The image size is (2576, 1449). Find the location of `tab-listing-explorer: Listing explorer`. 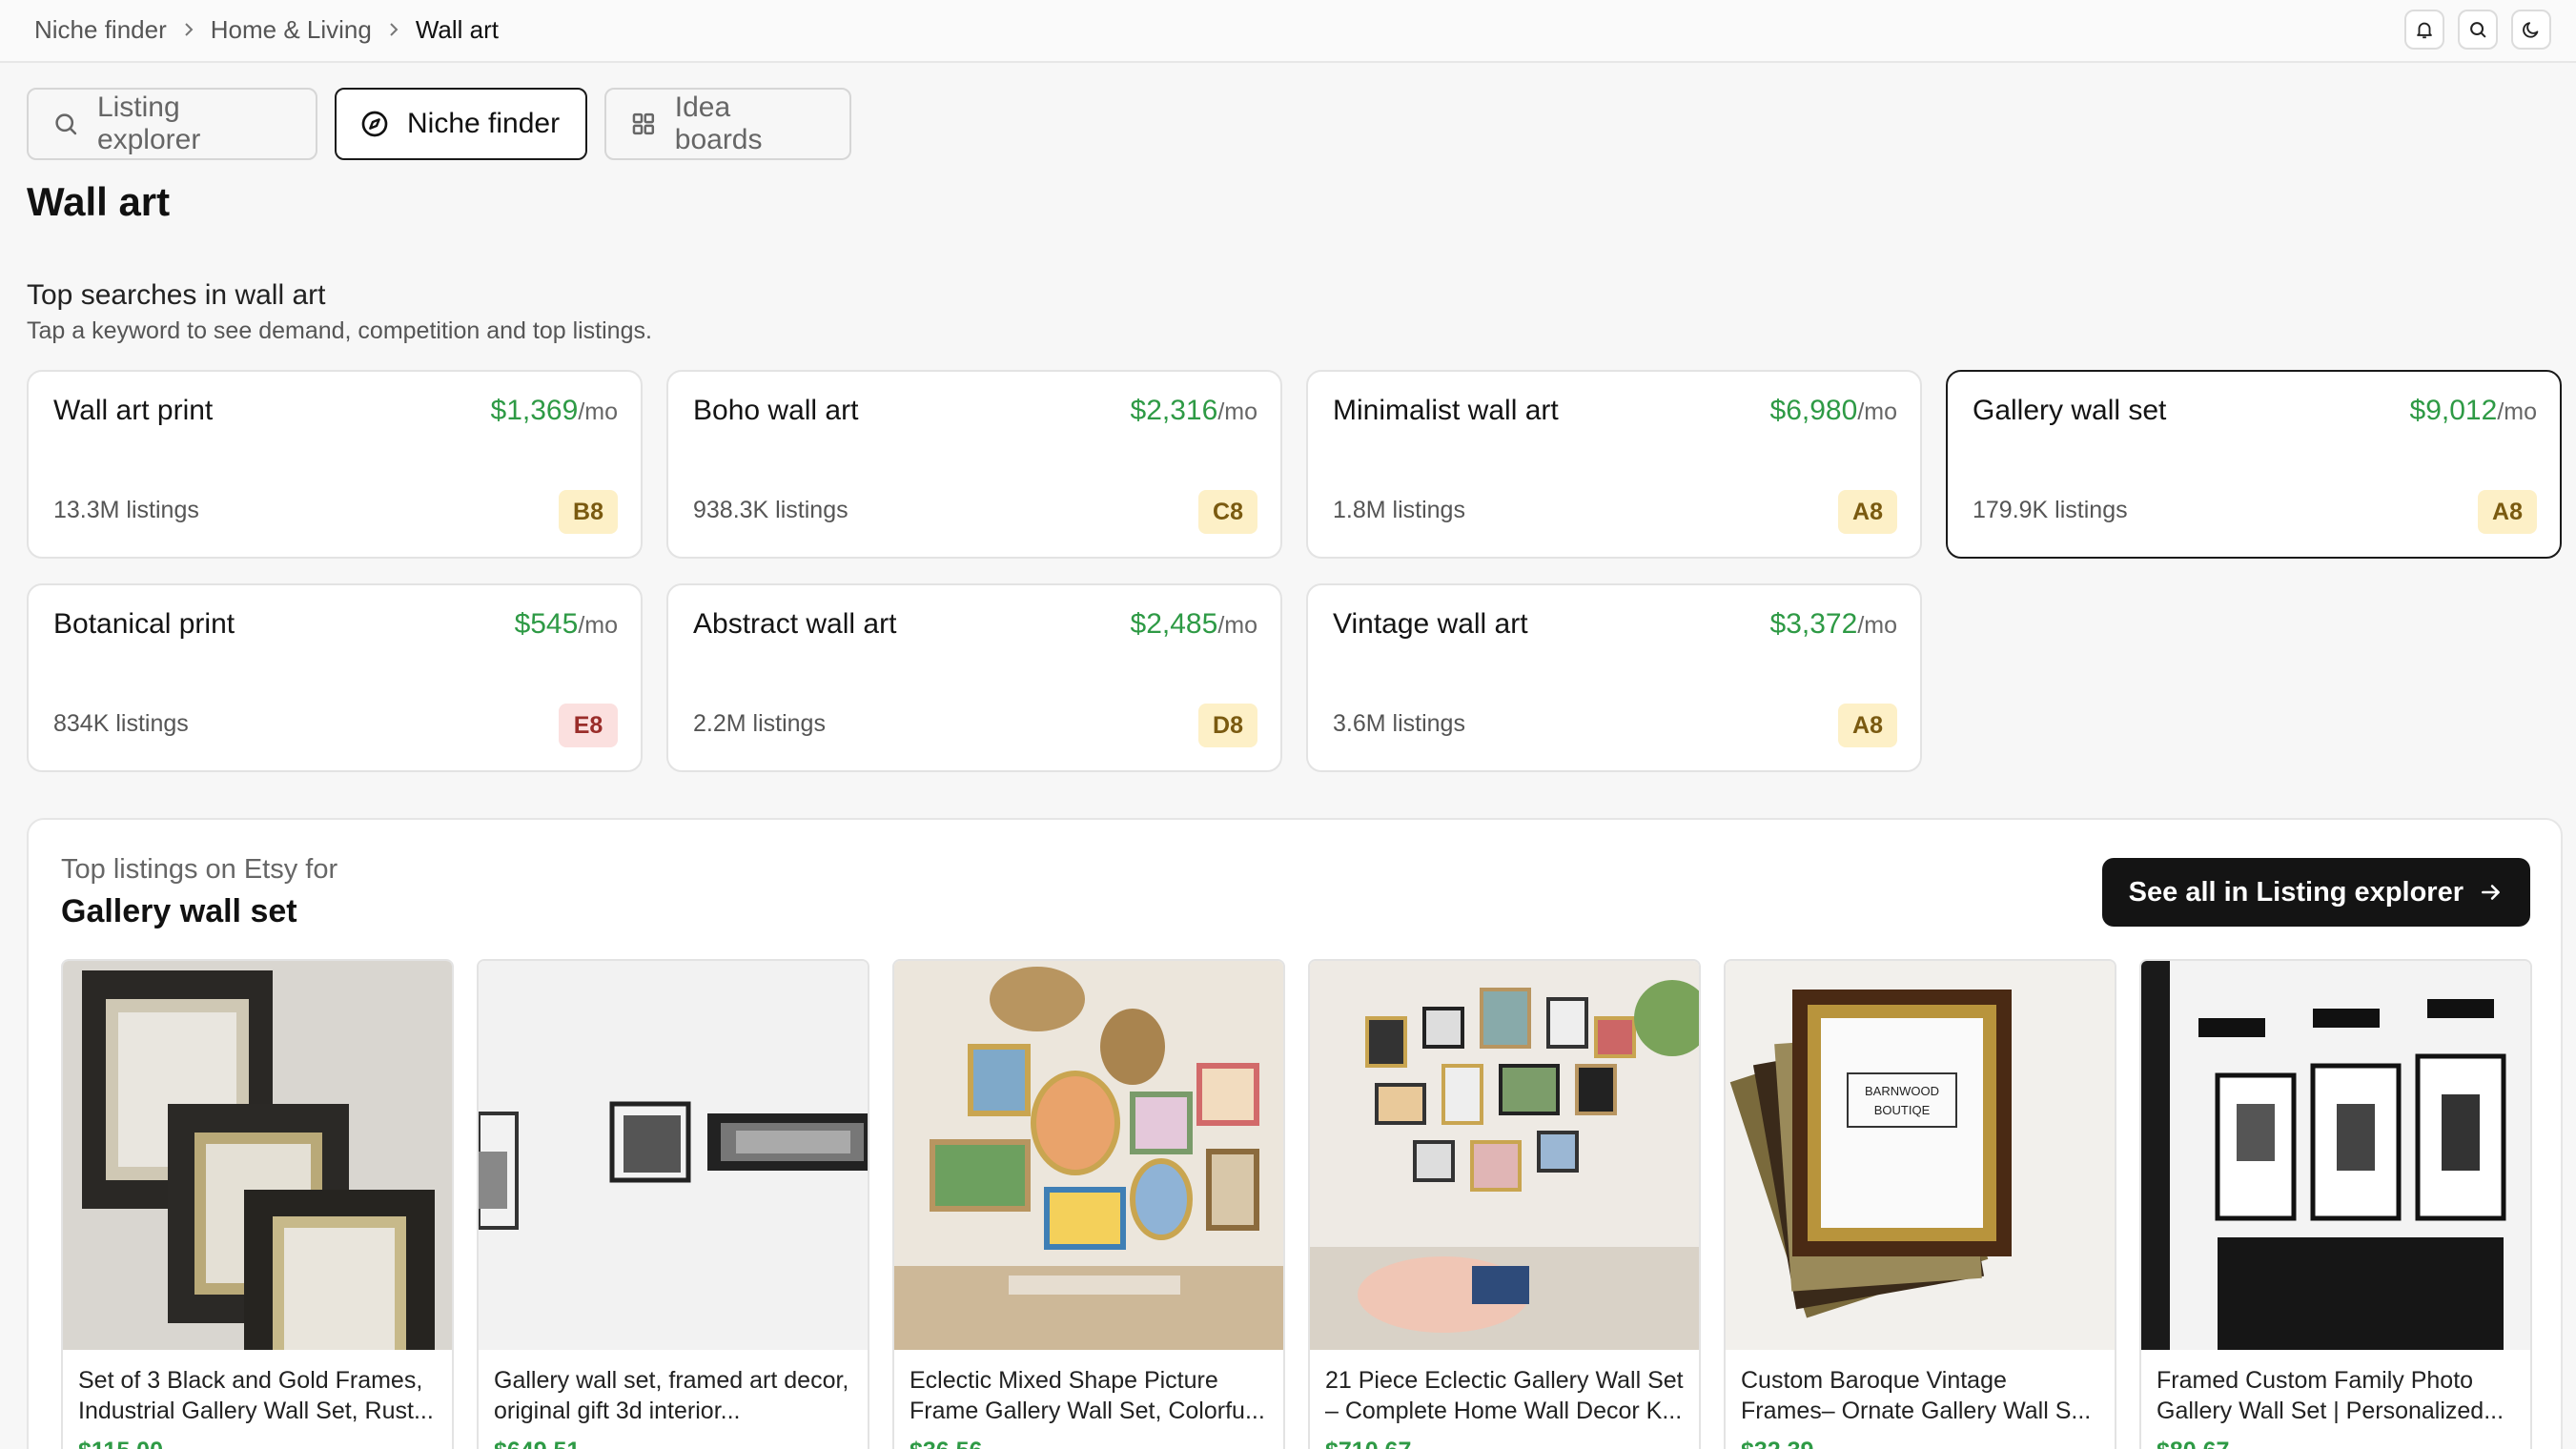

tab-listing-explorer: Listing explorer is located at coordinates (172, 124).